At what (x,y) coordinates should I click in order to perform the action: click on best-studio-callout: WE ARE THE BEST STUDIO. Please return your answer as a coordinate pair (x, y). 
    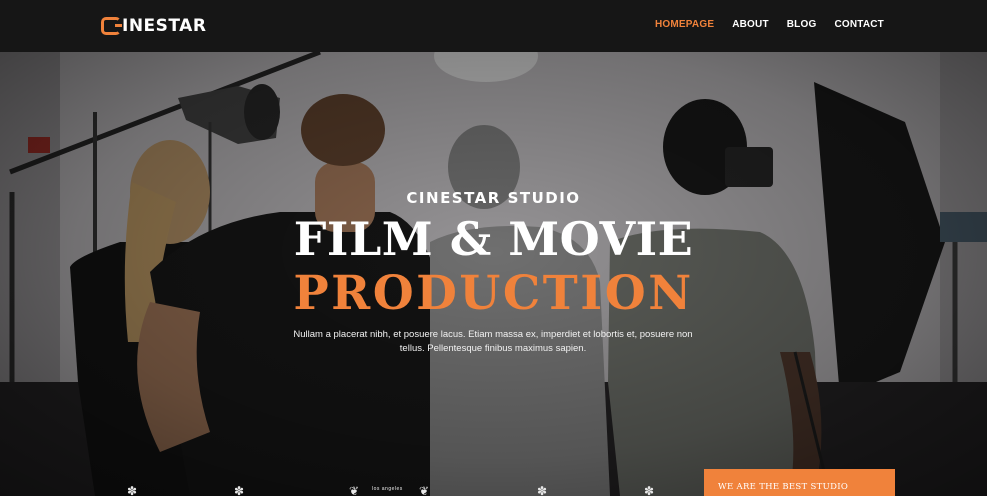
    Looking at the image, I should click on (799, 482).